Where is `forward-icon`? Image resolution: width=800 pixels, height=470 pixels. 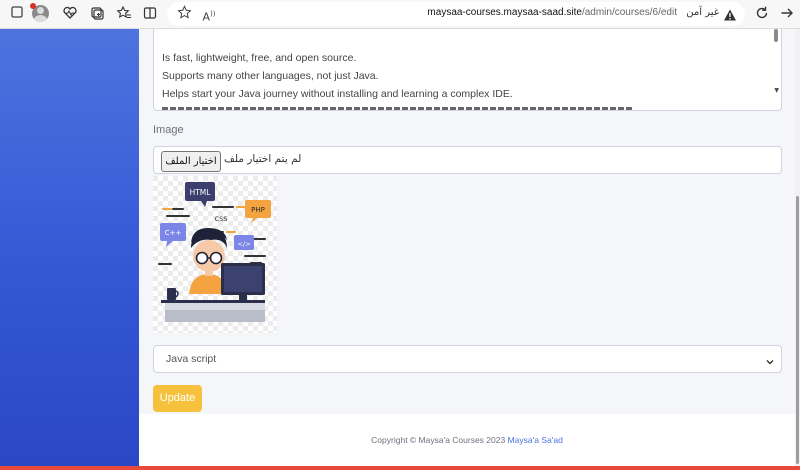 forward-icon is located at coordinates (787, 14).